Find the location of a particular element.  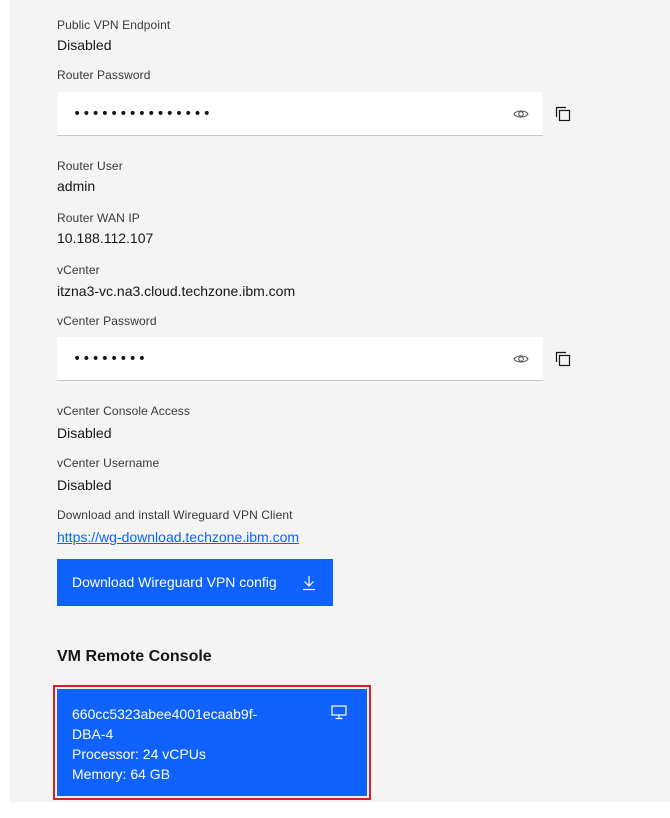

vcenter-password-field: •••••••• is located at coordinates (300, 359).